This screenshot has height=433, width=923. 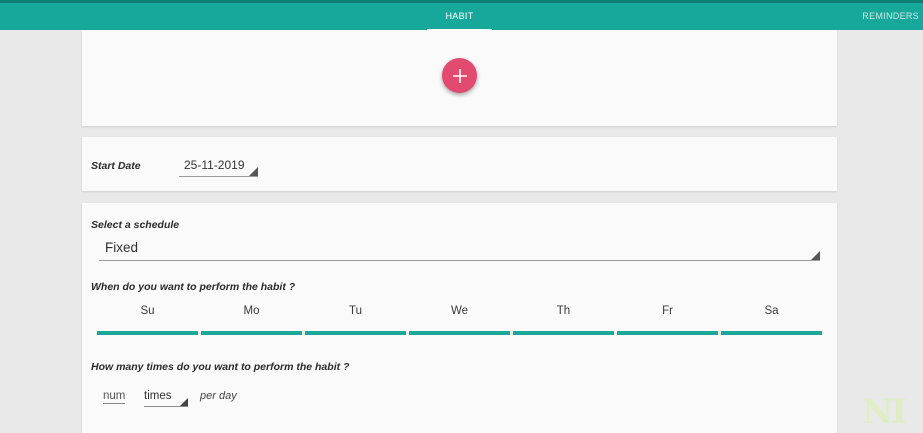 I want to click on day-label: Th, so click(x=563, y=311).